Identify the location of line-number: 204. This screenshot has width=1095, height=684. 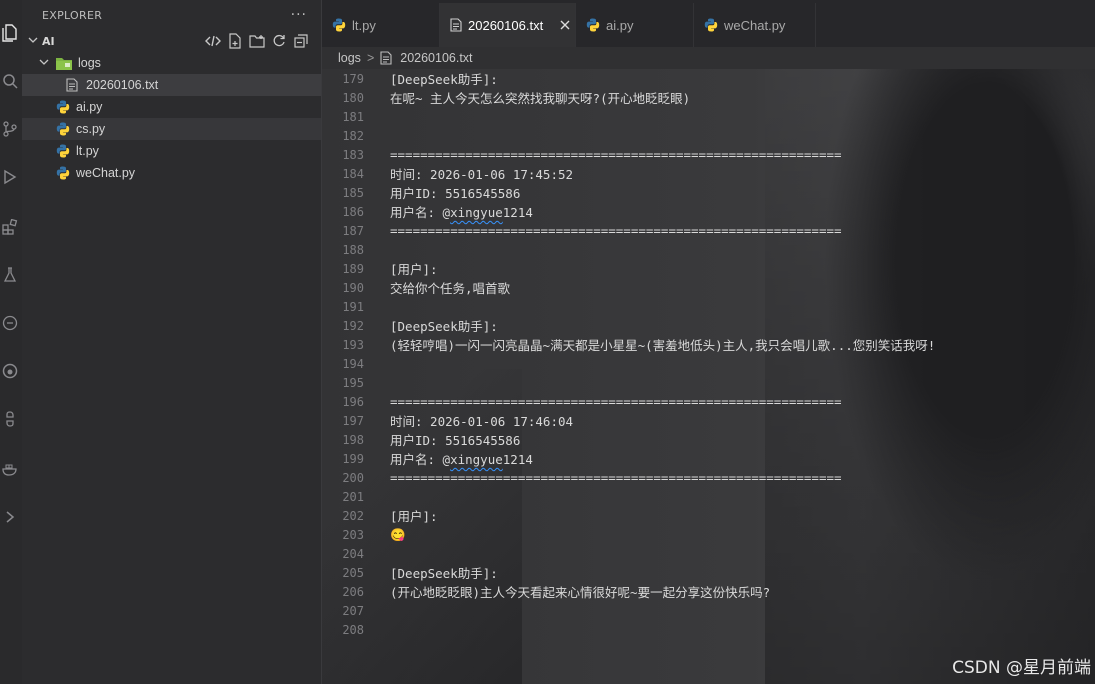
(353, 553).